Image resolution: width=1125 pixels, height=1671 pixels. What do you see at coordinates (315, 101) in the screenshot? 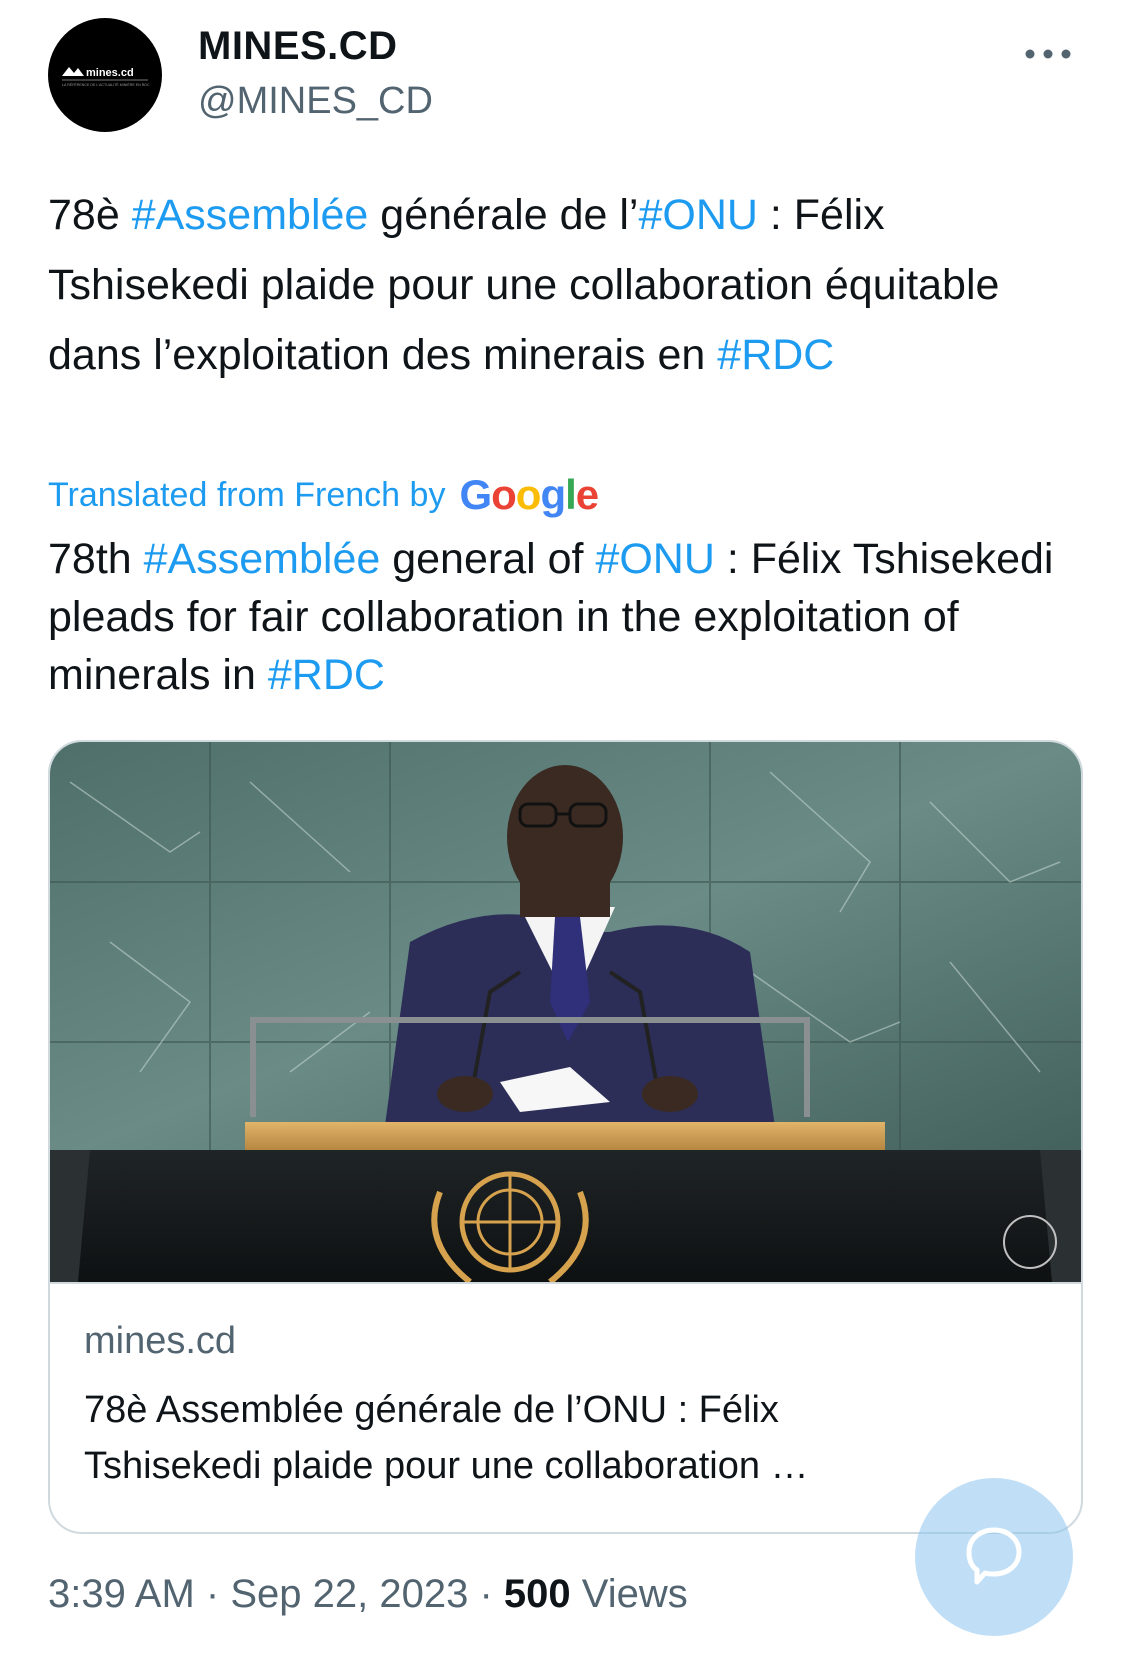
I see `user-handle: @MINES_CD` at bounding box center [315, 101].